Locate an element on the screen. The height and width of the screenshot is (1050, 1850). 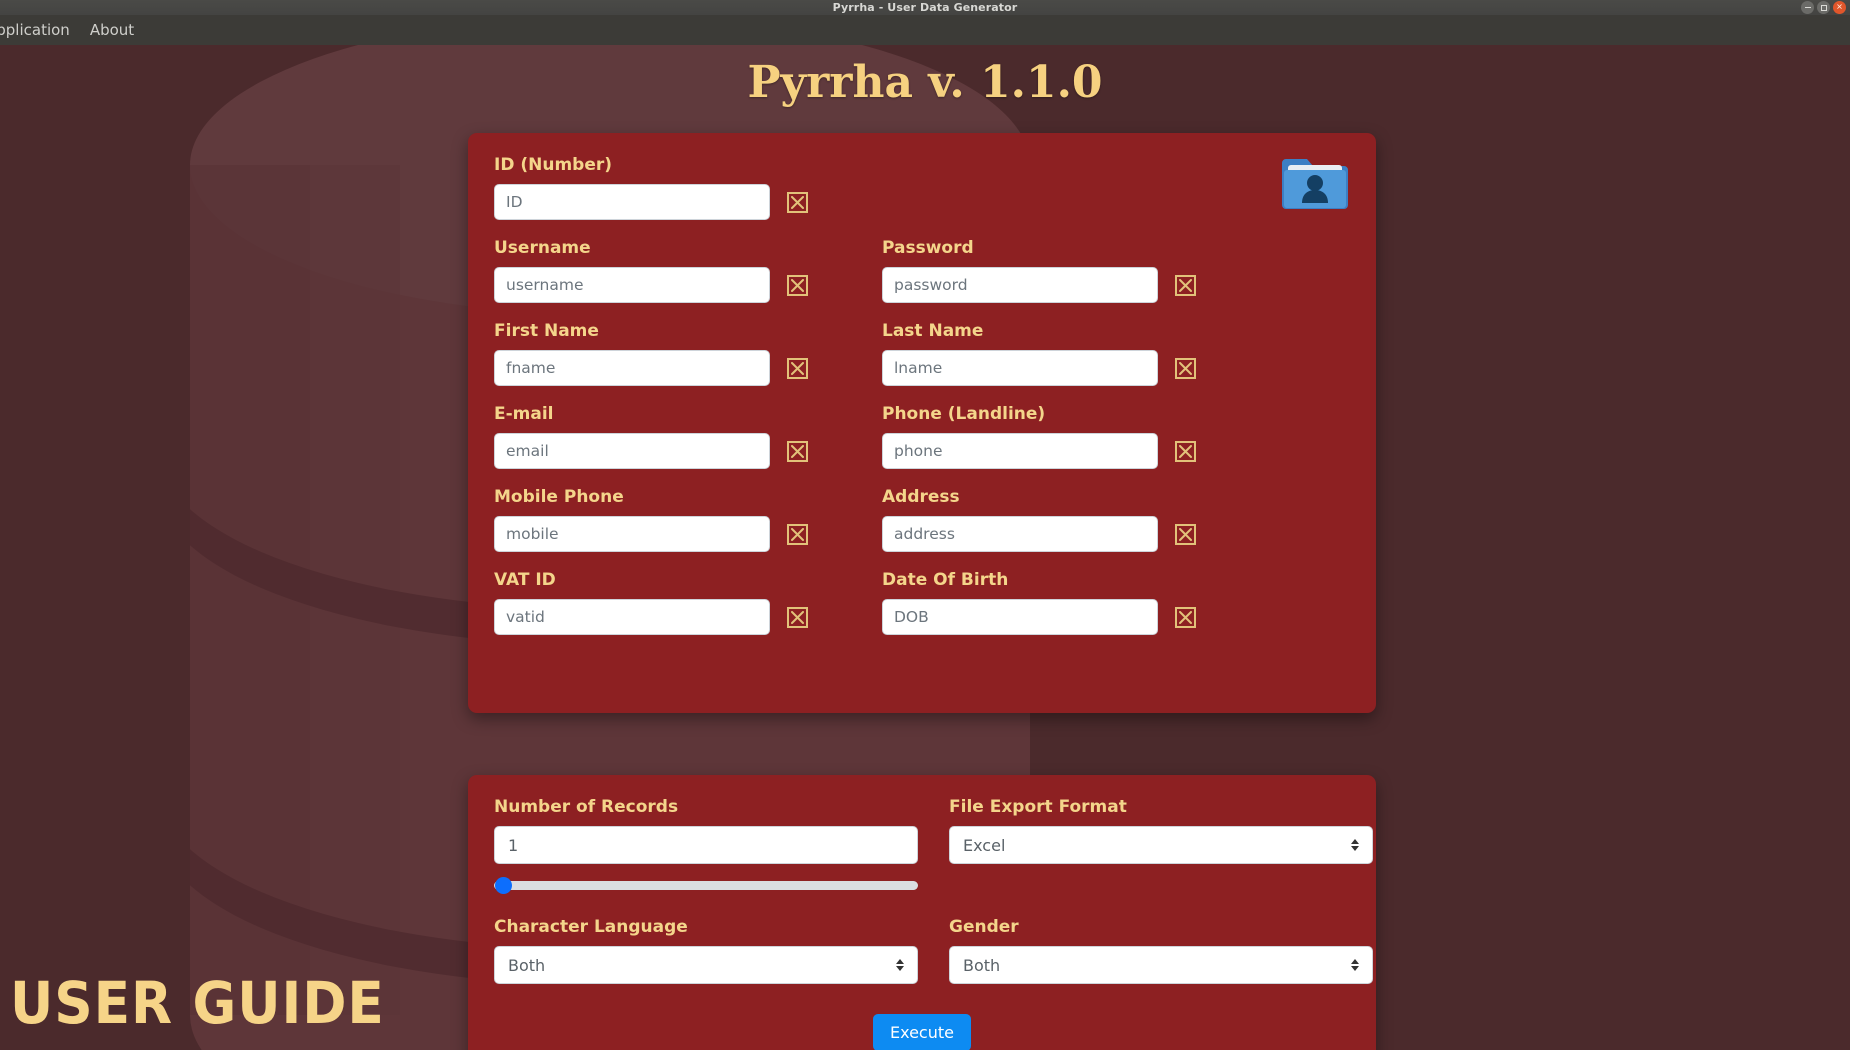
field-block-mobile-phone: Mobile Phone is located at coordinates (688, 519).